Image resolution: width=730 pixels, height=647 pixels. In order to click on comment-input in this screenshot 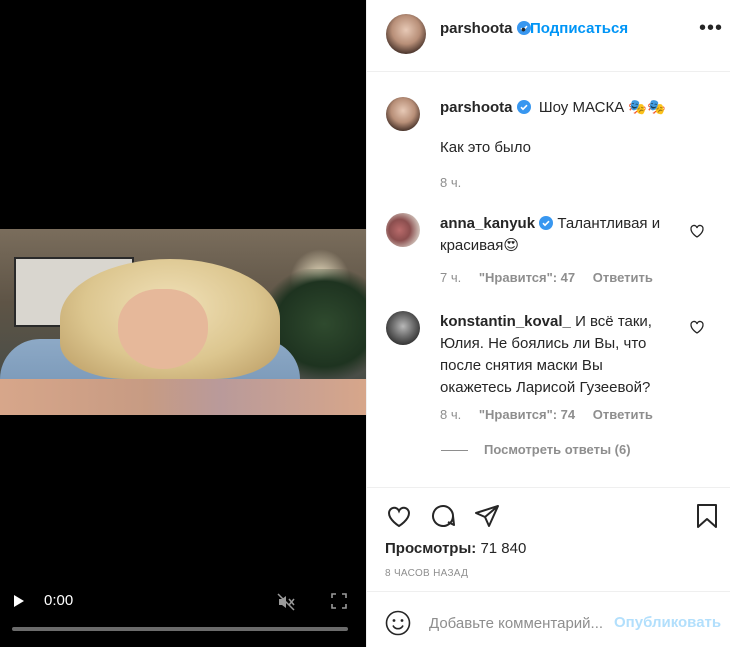, I will do `click(520, 623)`.